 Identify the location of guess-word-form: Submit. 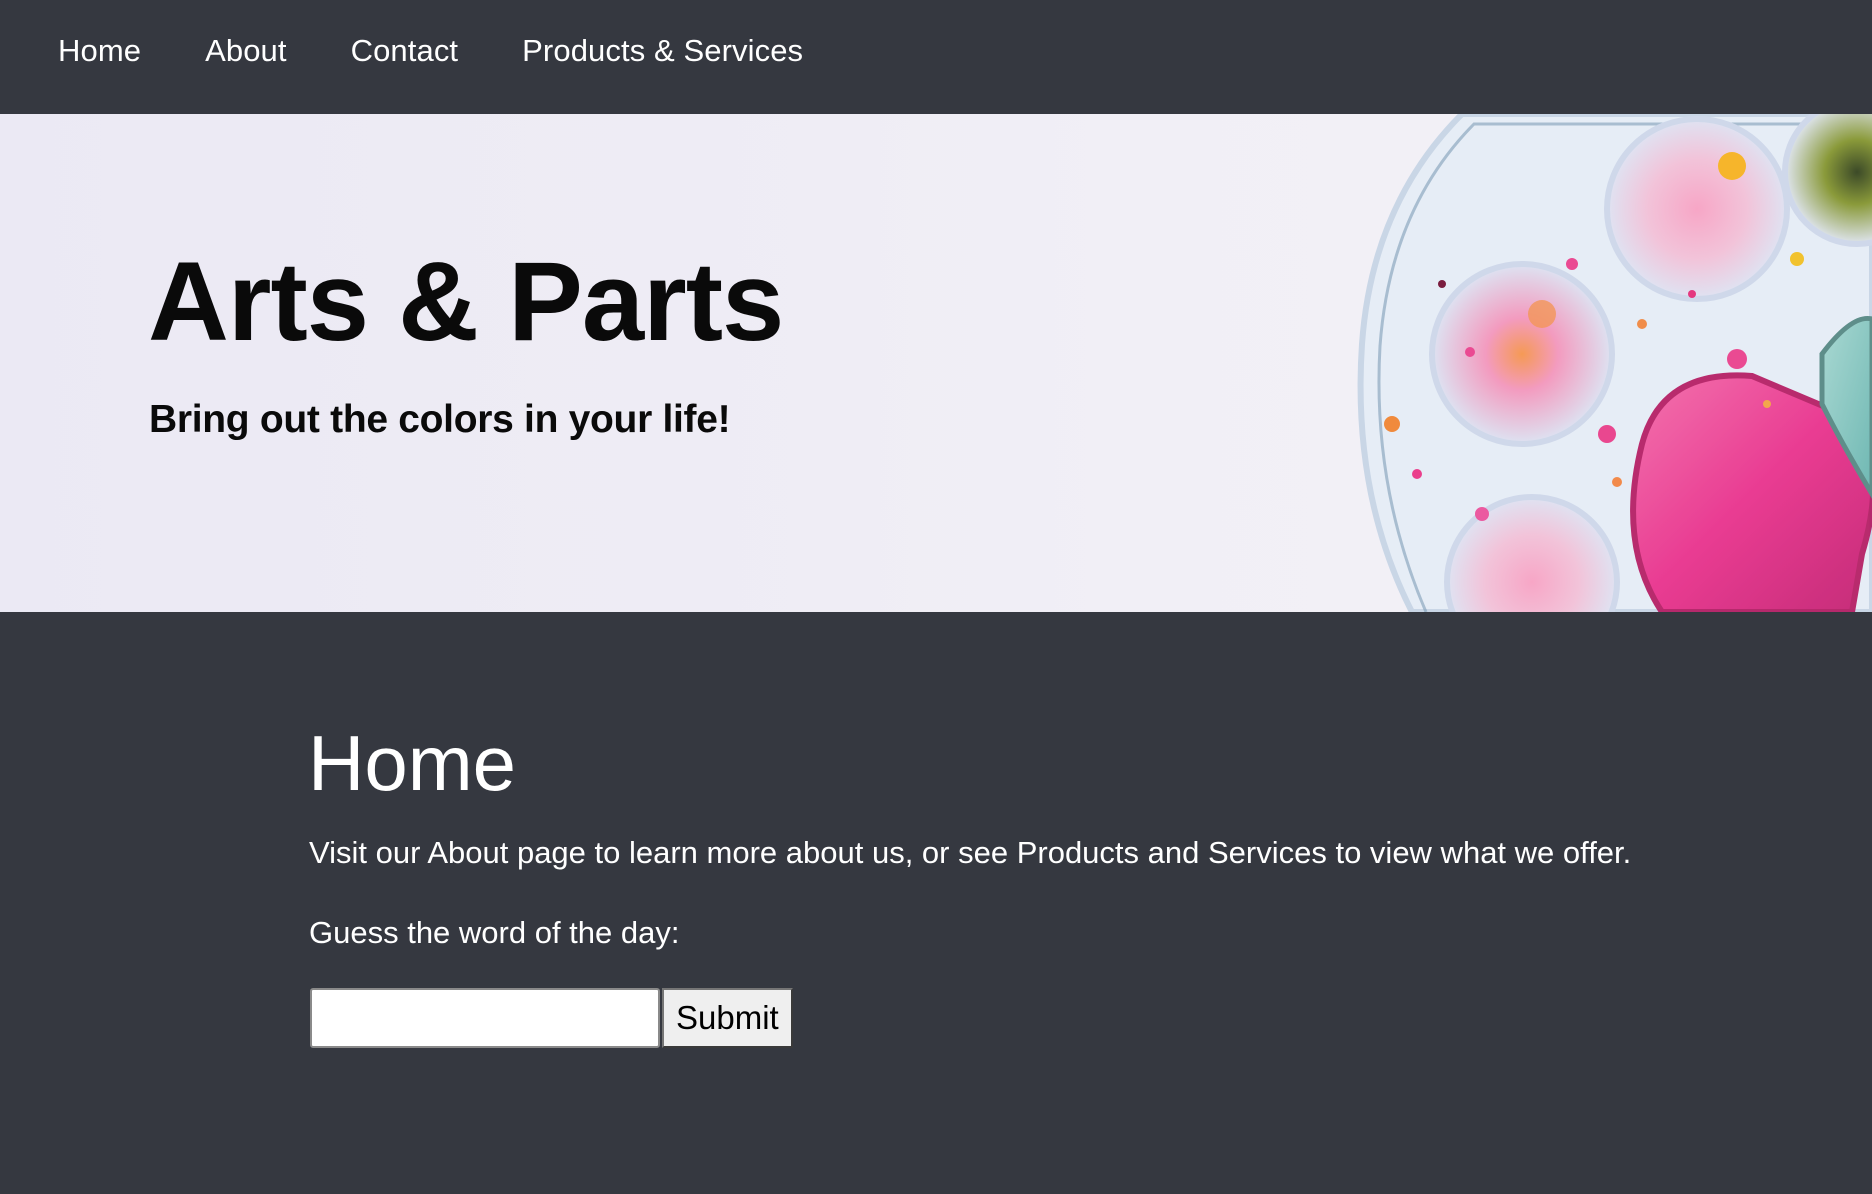
(551, 1018).